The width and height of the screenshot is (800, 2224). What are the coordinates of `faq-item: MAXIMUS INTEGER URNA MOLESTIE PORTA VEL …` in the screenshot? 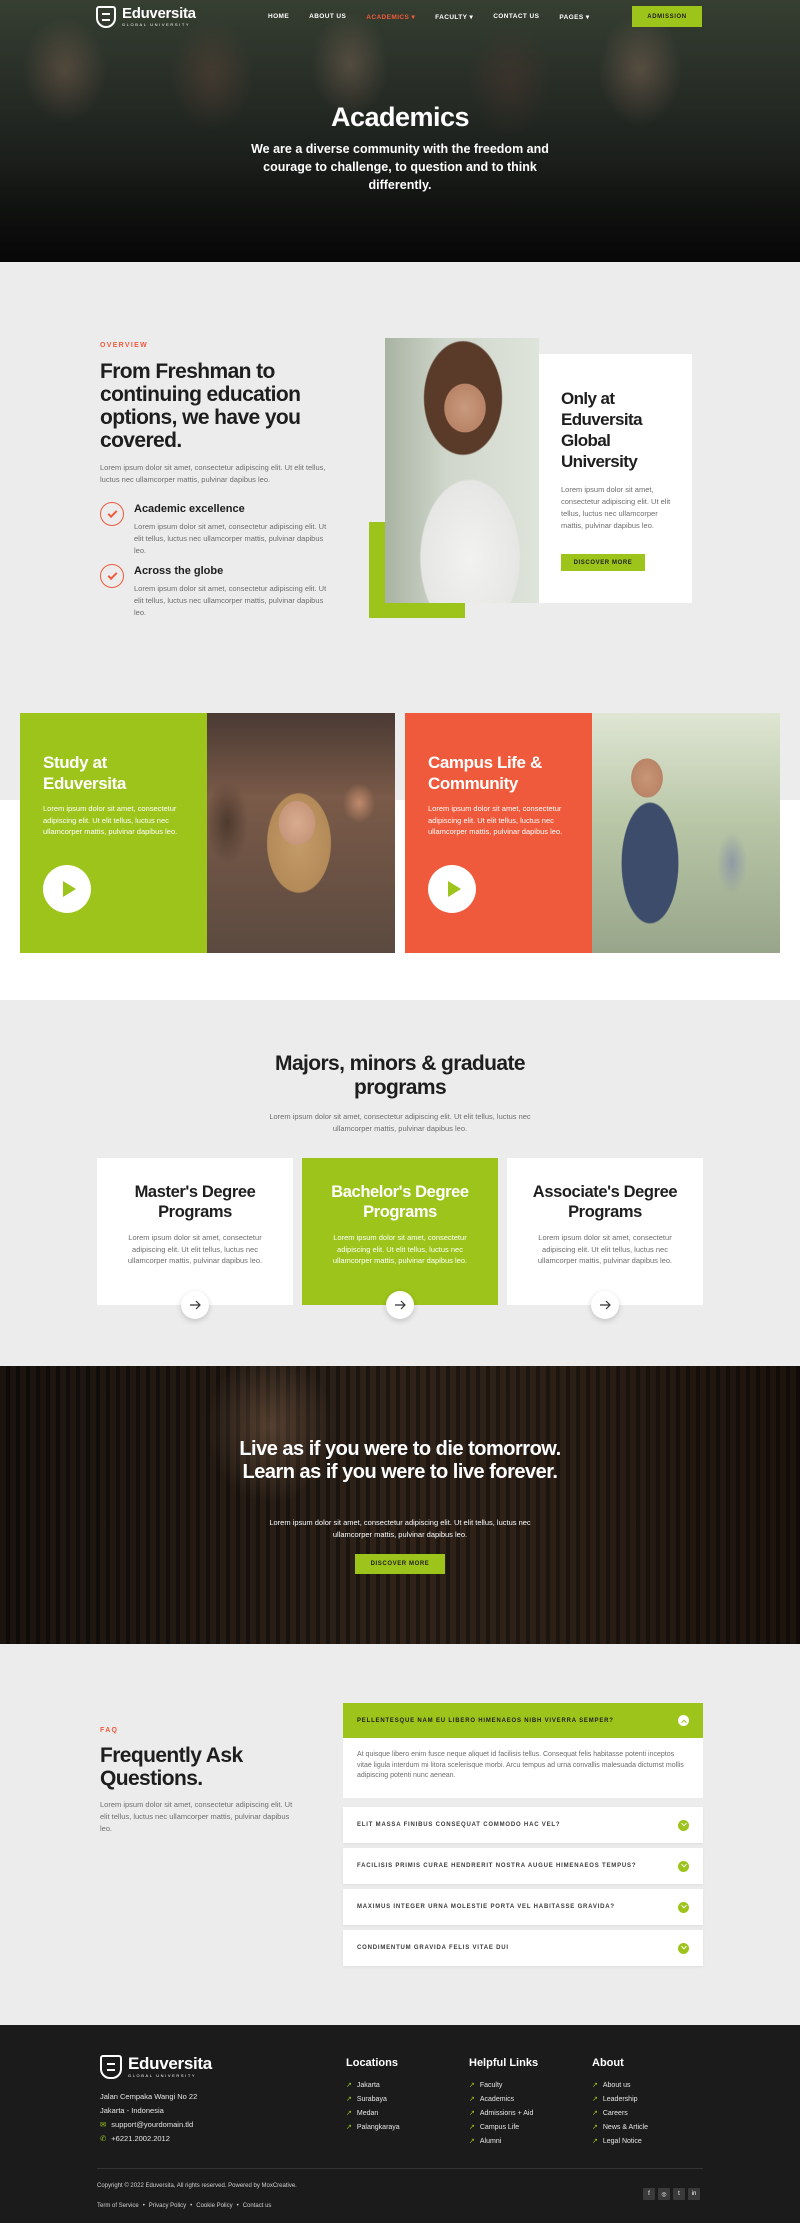 It's located at (523, 1907).